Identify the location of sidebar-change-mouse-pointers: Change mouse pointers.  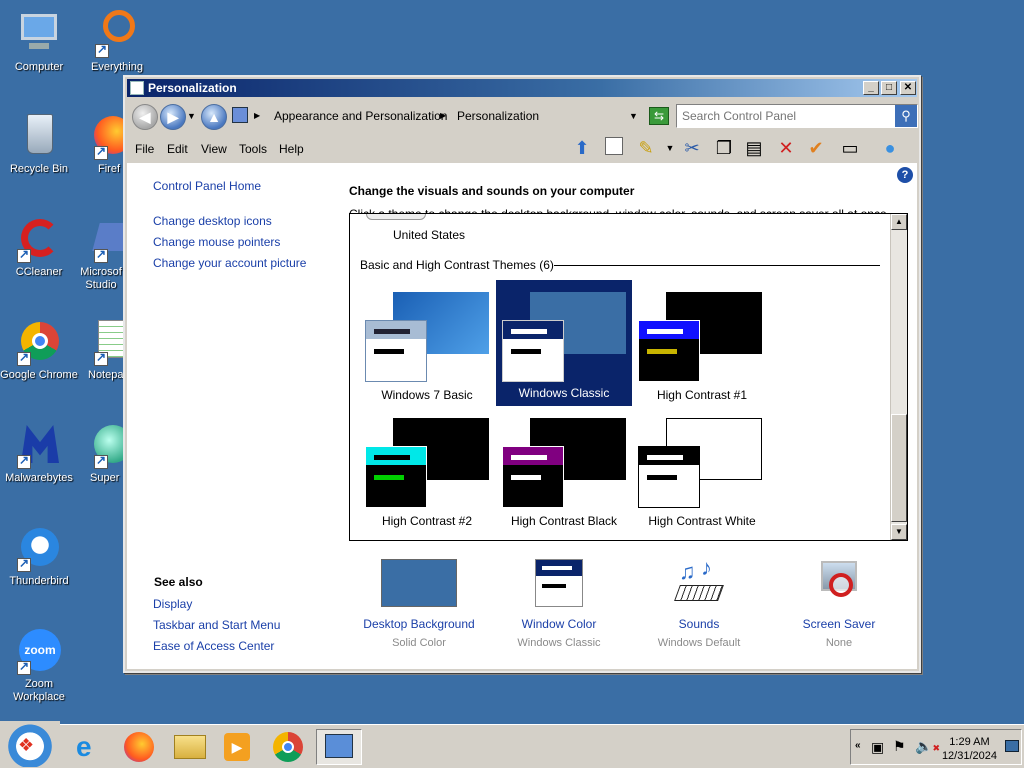
(216, 242).